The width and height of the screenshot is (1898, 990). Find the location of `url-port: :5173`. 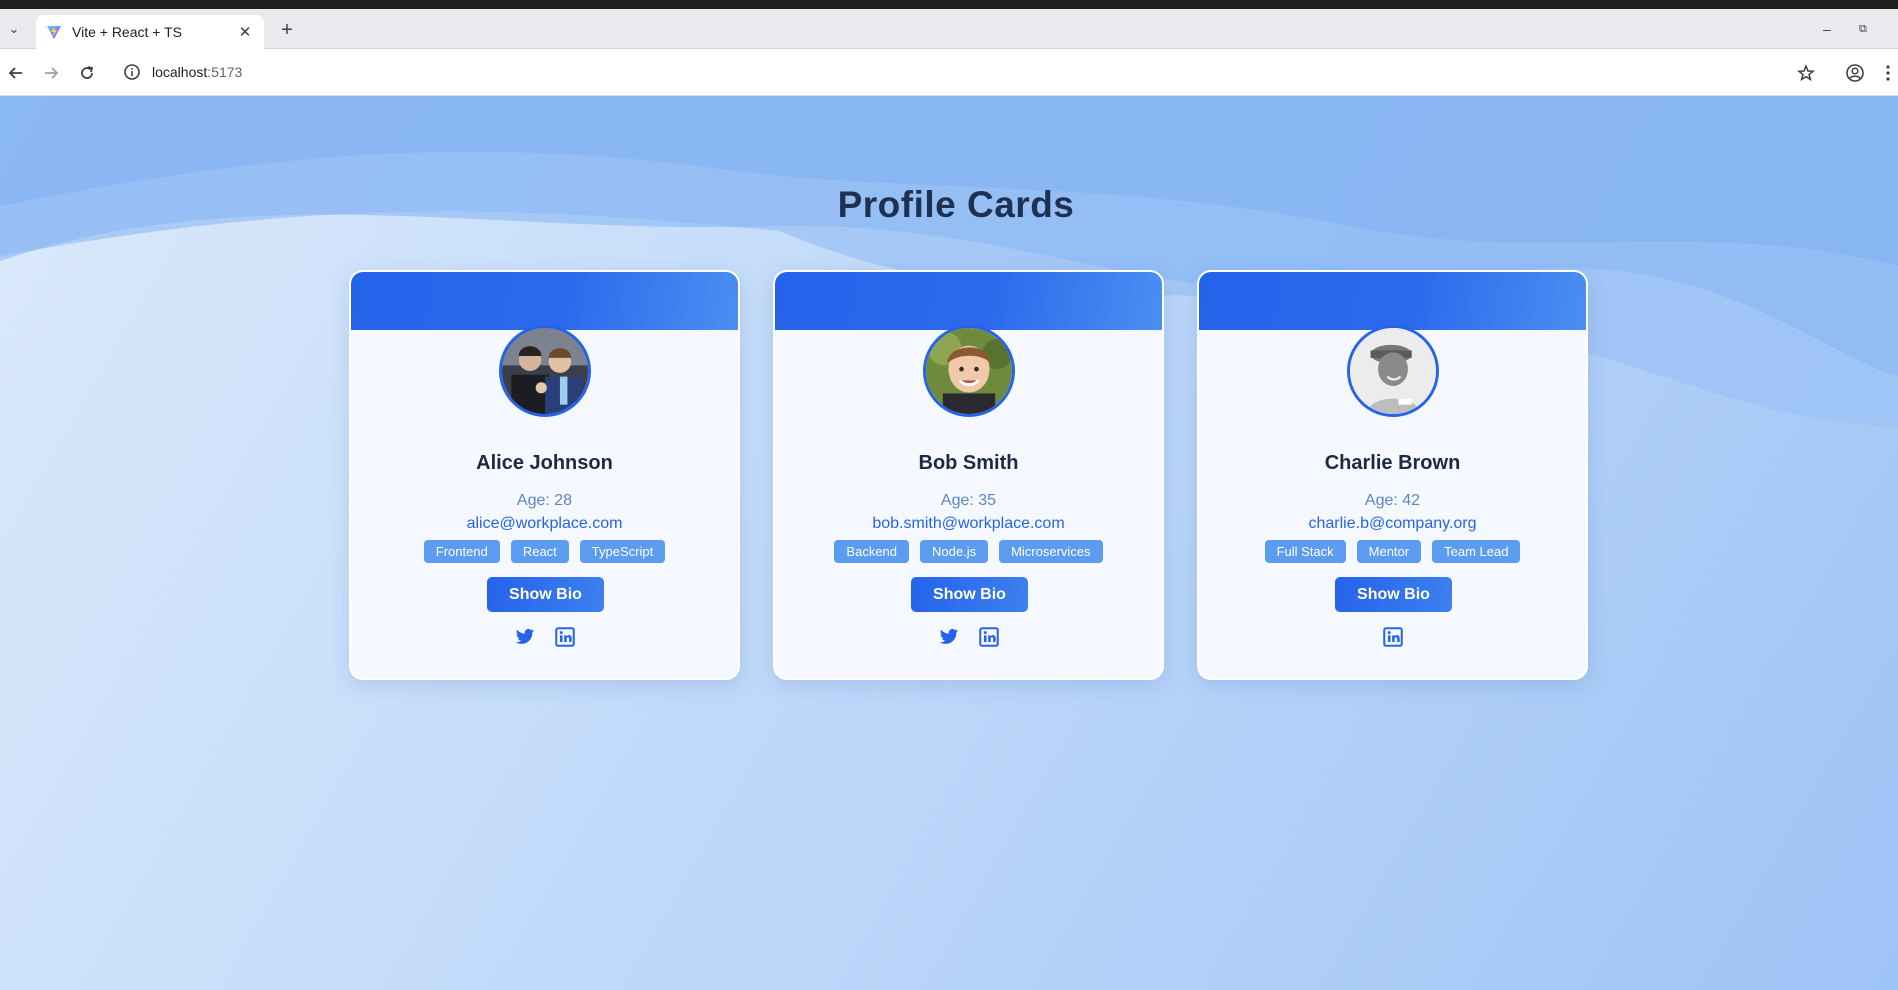

url-port: :5173 is located at coordinates (225, 72).